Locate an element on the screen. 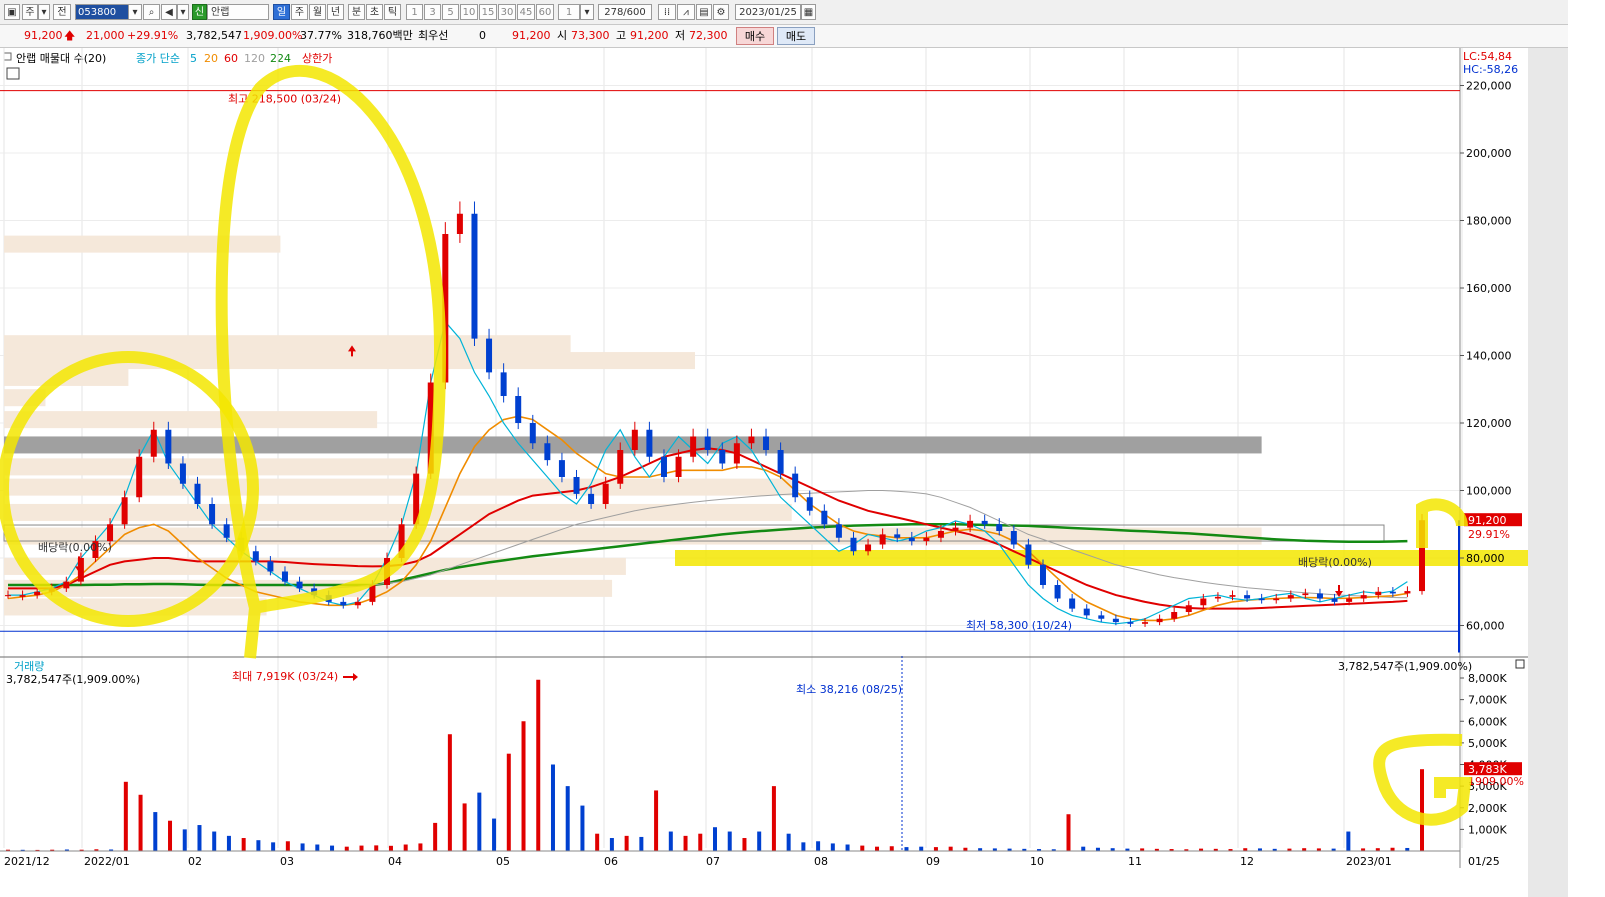 This screenshot has height=897, width=1605. period-week: 주 is located at coordinates (299, 12).